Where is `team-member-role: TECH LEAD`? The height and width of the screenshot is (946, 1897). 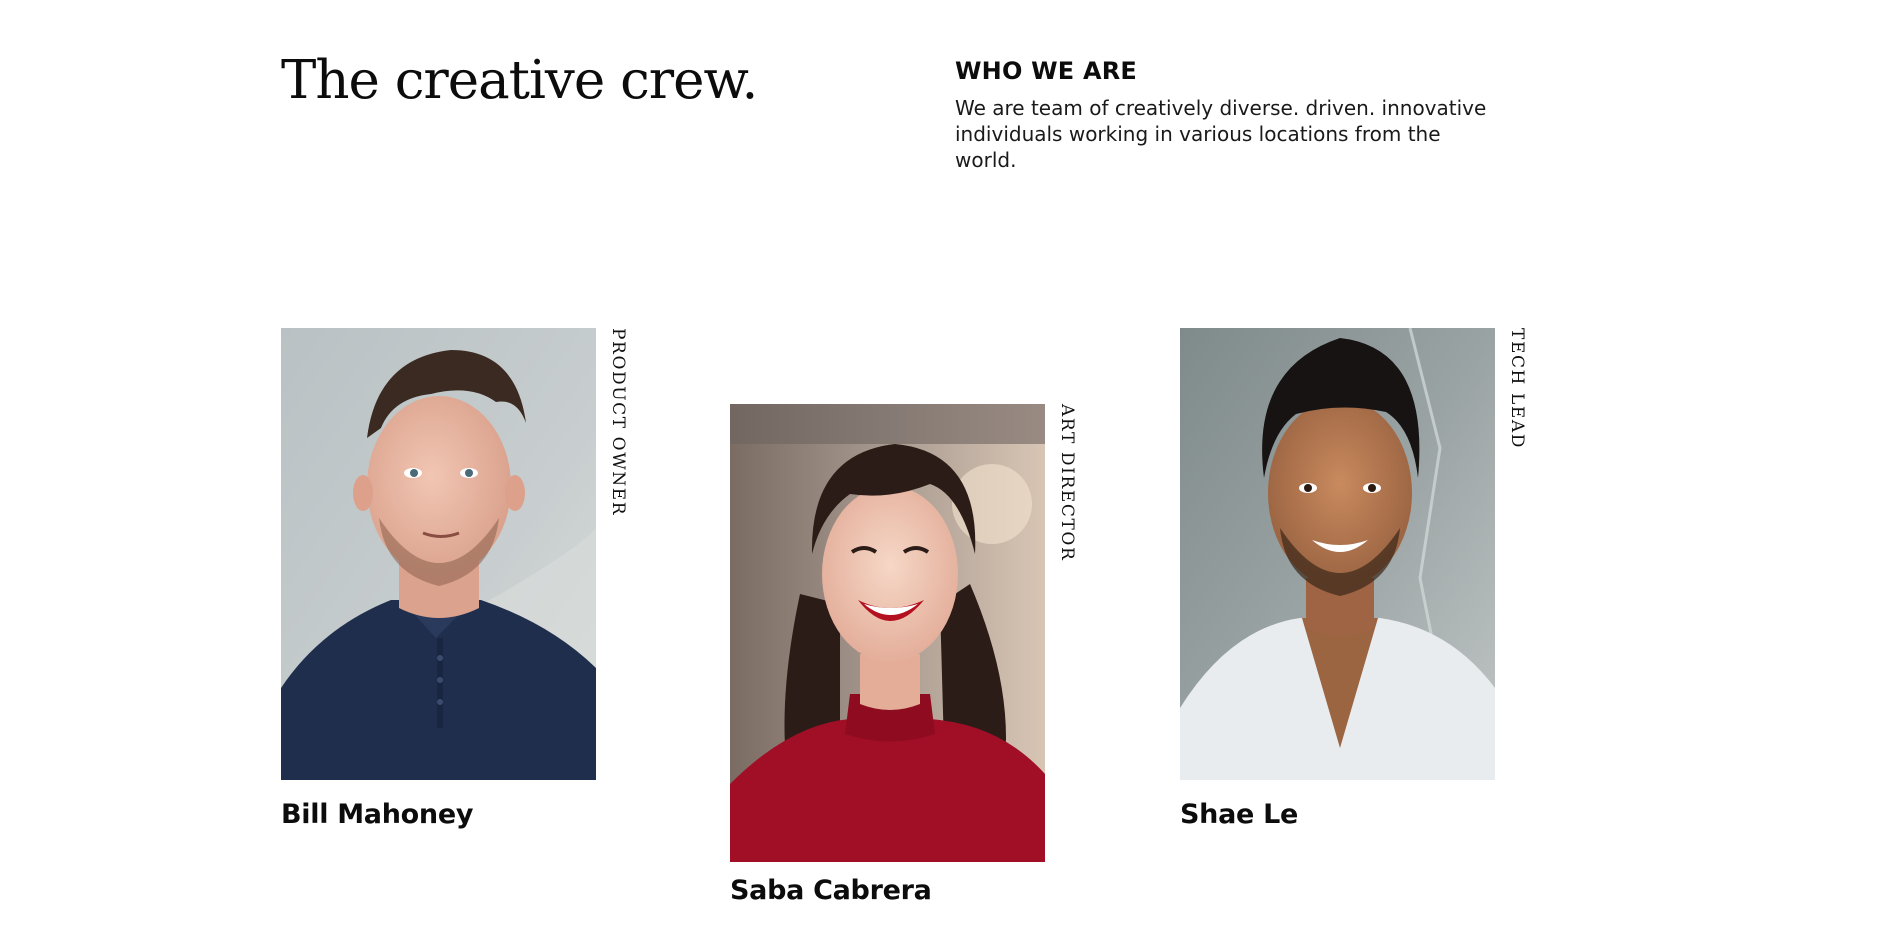 team-member-role: TECH LEAD is located at coordinates (1517, 388).